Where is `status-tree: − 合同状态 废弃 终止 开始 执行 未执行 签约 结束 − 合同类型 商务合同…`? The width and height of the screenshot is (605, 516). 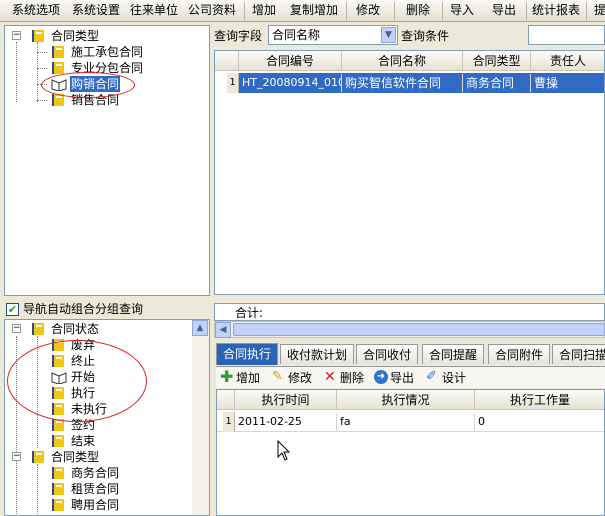
status-tree: − 合同状态 废弃 终止 开始 执行 未执行 签约 结束 − 合同类型 商务合同… is located at coordinates (107, 417).